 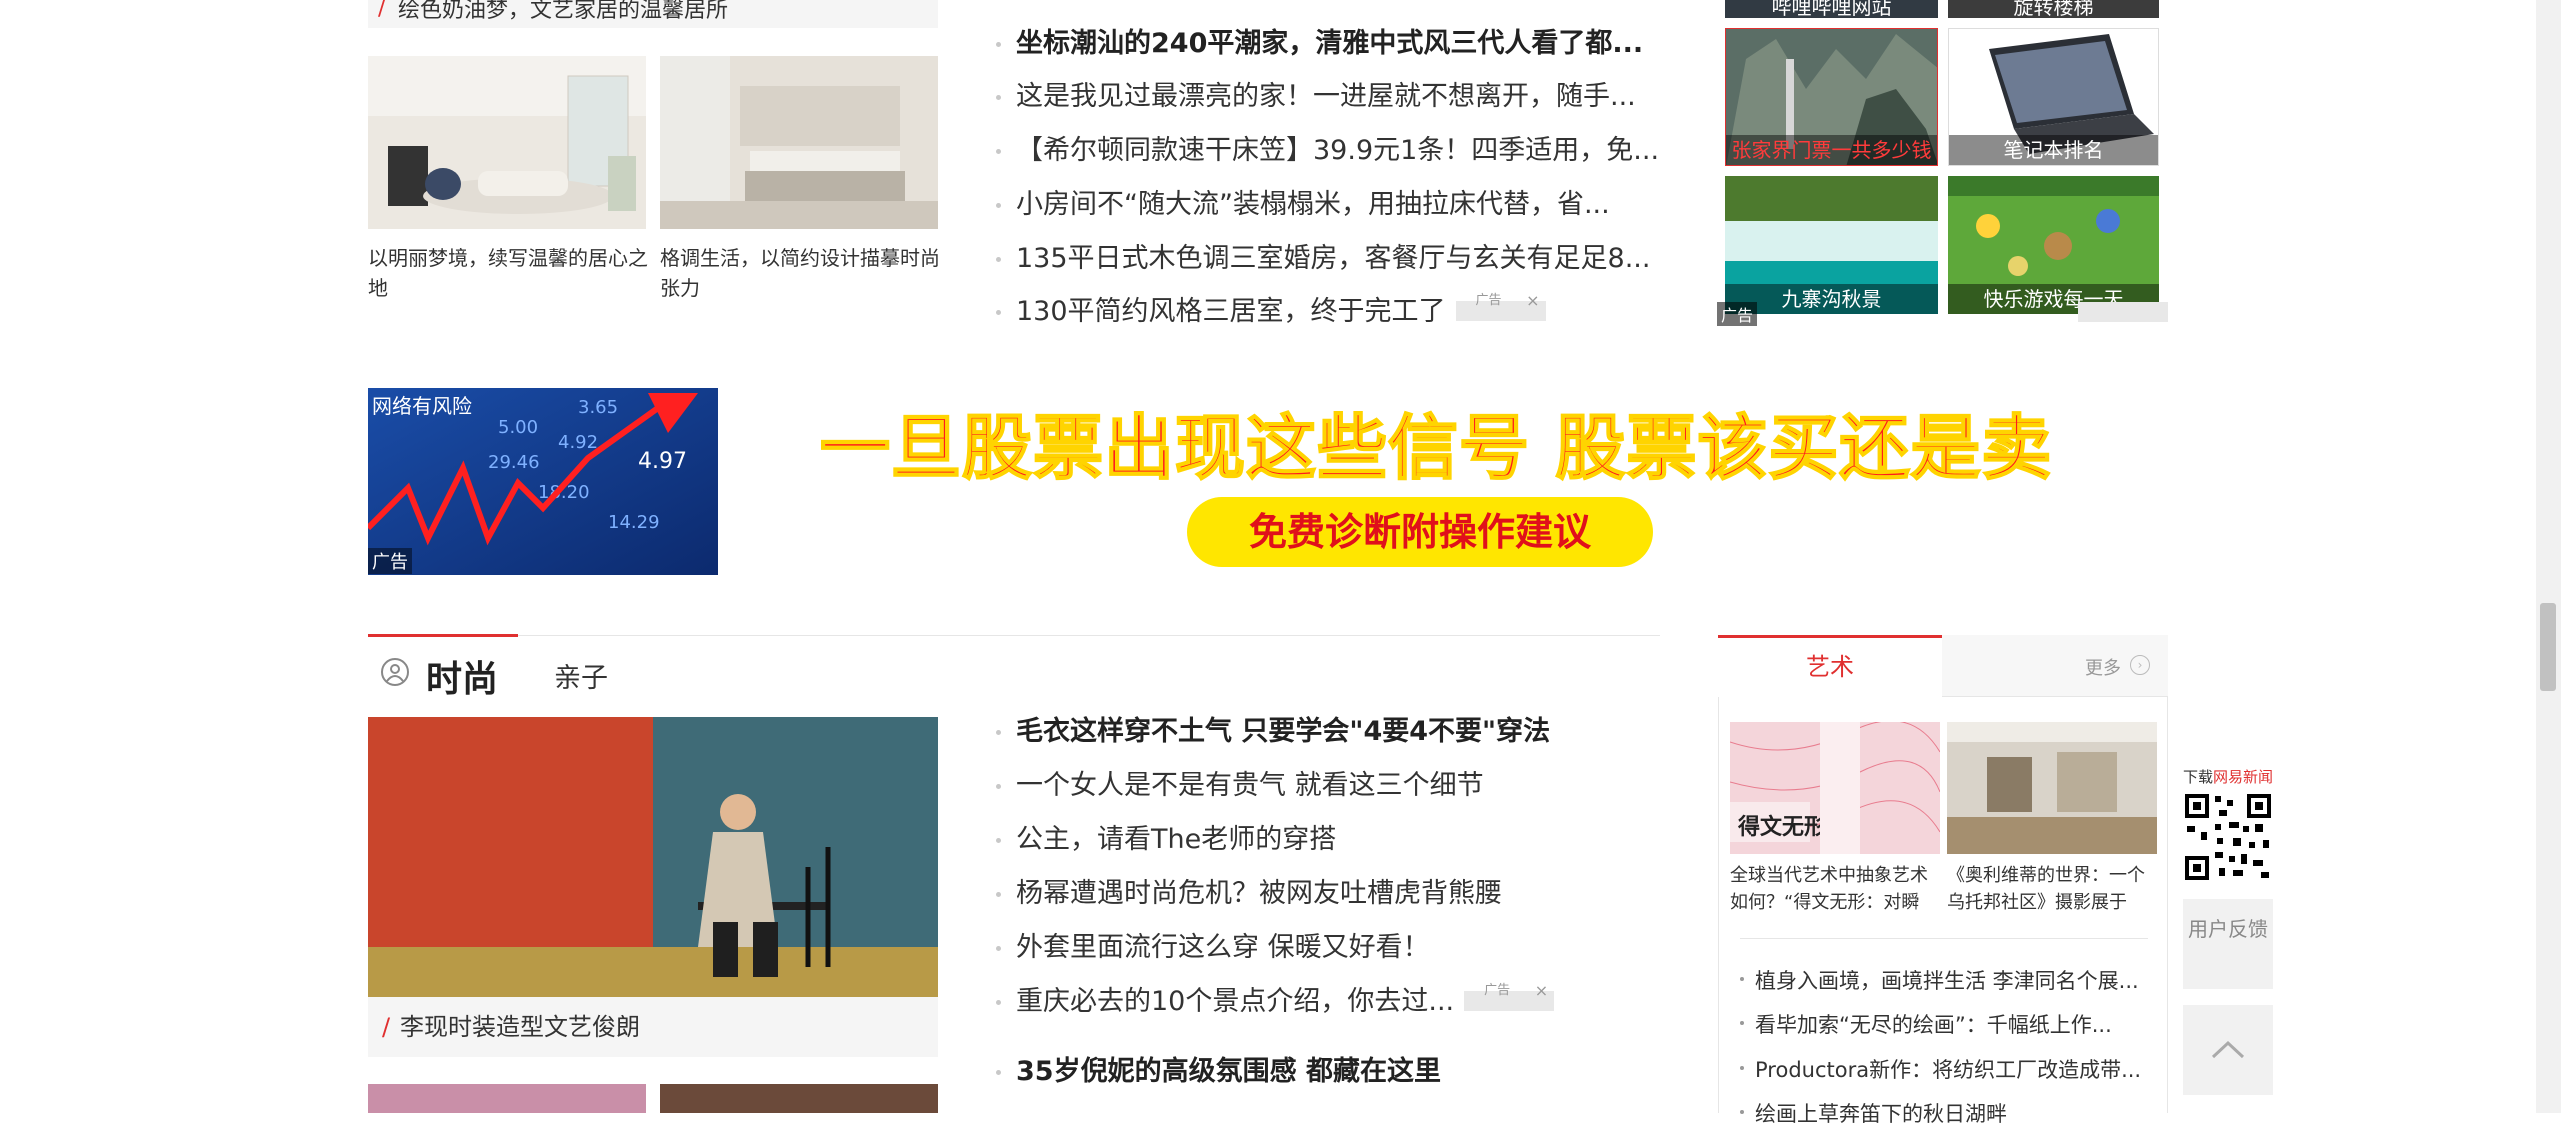 What do you see at coordinates (2228, 944) in the screenshot?
I see `feedback-button: 用户反馈` at bounding box center [2228, 944].